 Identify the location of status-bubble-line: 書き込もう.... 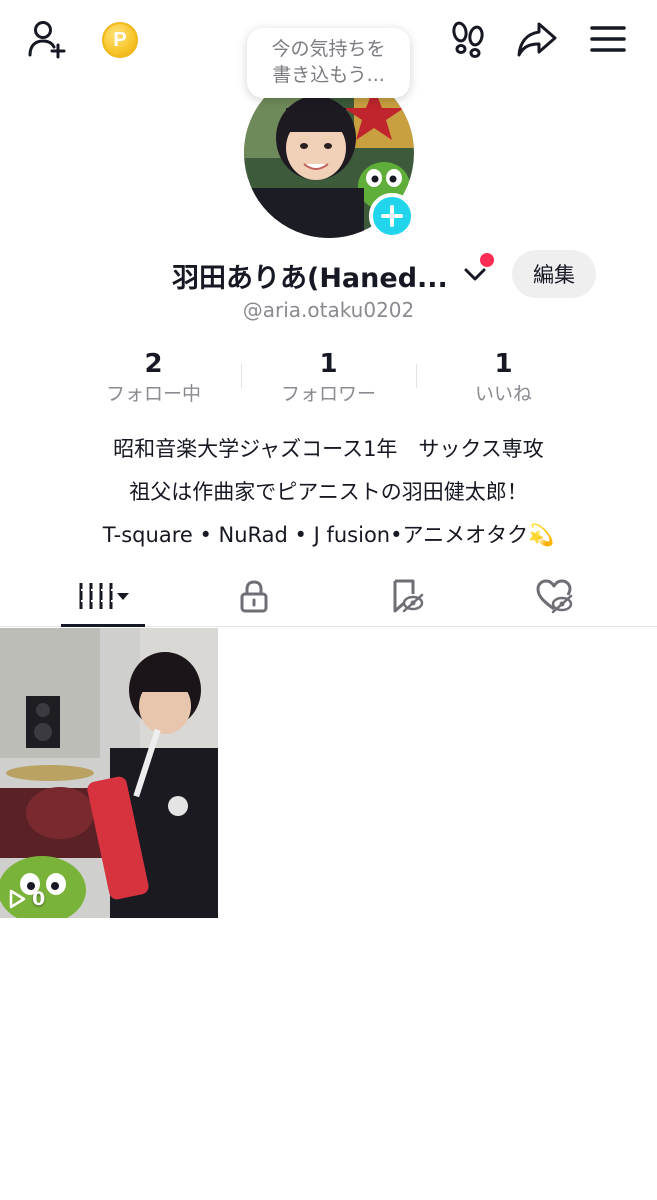
(328, 75).